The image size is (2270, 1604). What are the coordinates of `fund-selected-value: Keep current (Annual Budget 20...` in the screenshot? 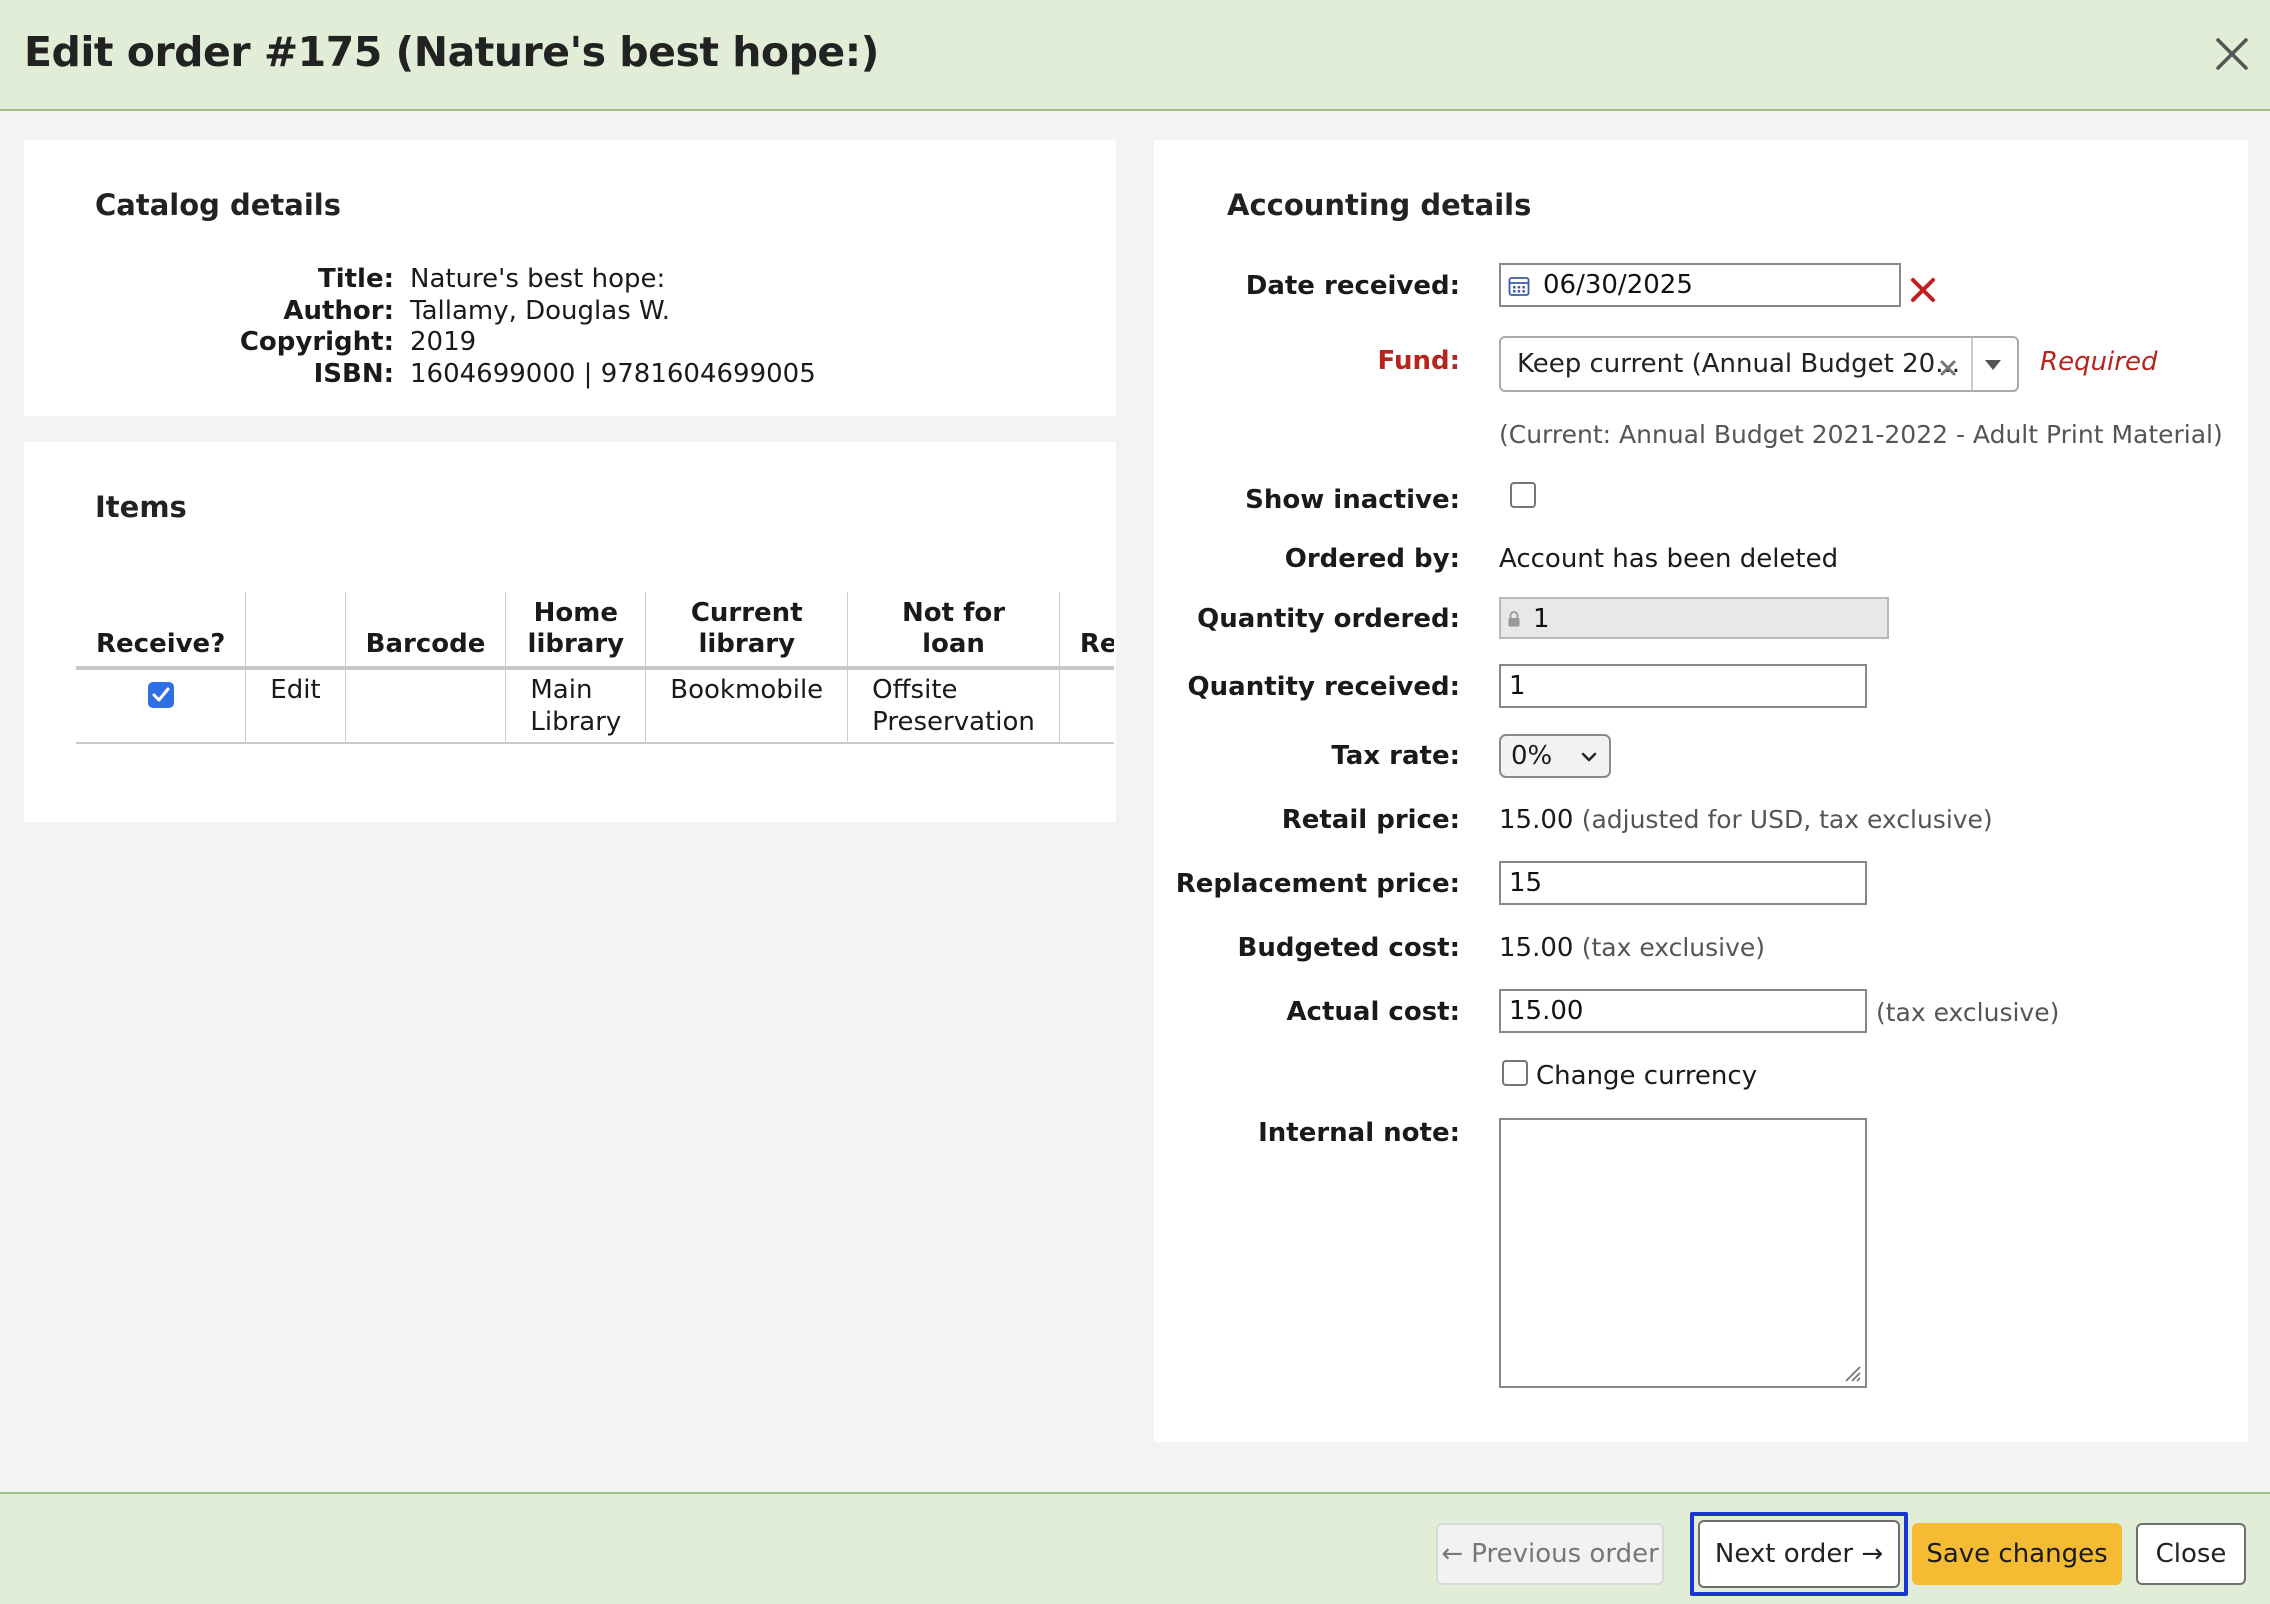 It's located at (1739, 364).